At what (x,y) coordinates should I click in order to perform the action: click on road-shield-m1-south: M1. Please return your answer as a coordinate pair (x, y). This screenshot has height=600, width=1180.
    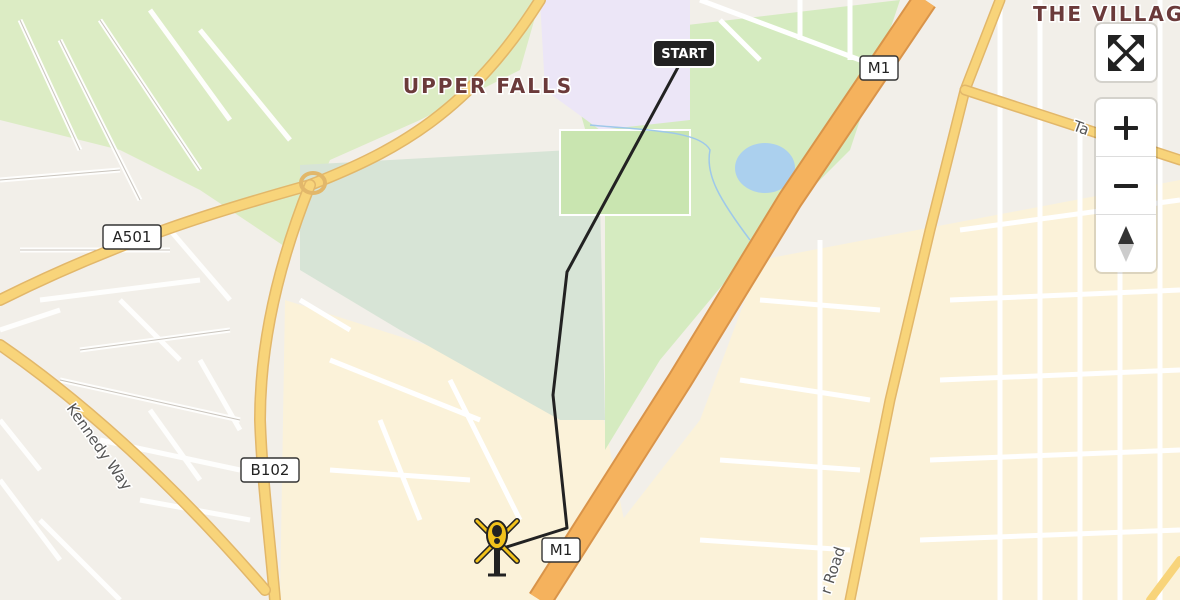
    Looking at the image, I should click on (561, 550).